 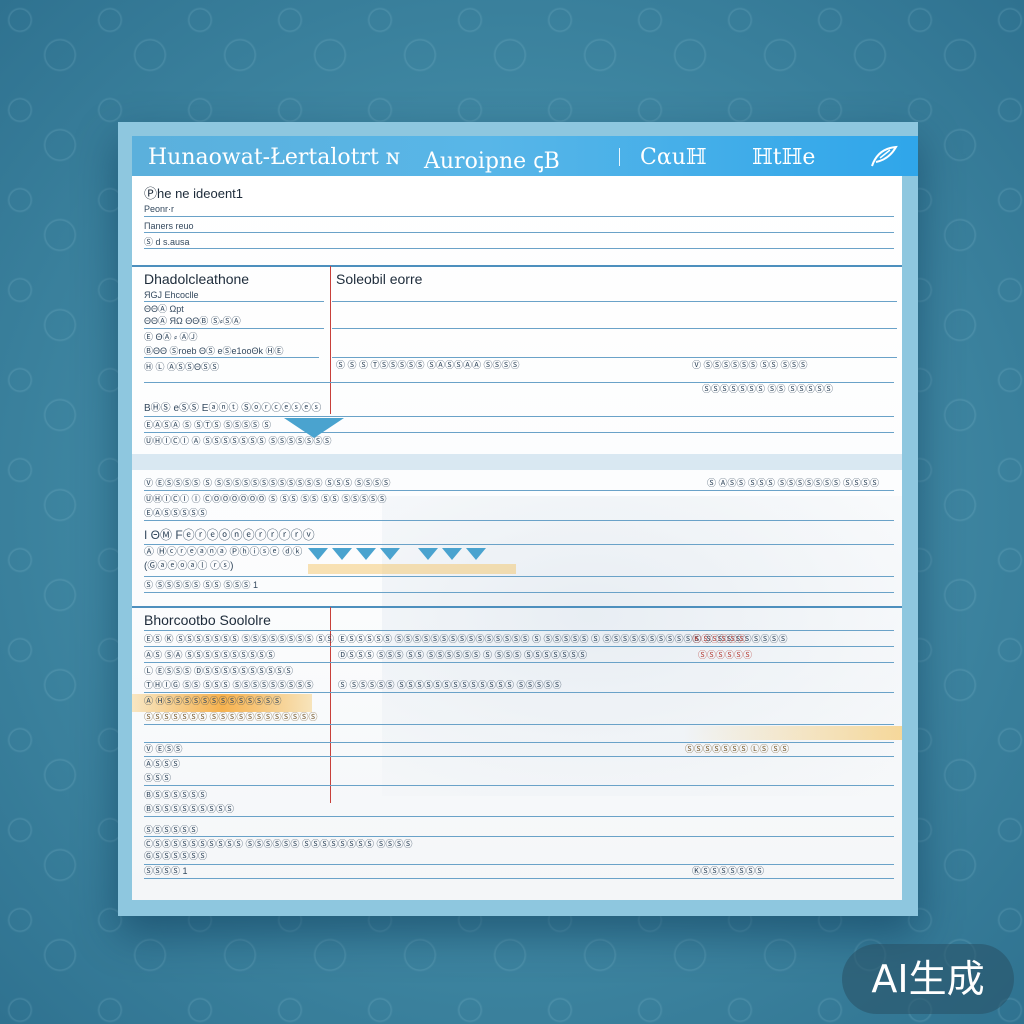 I want to click on header-title-c: Cαuℍ, so click(x=673, y=157).